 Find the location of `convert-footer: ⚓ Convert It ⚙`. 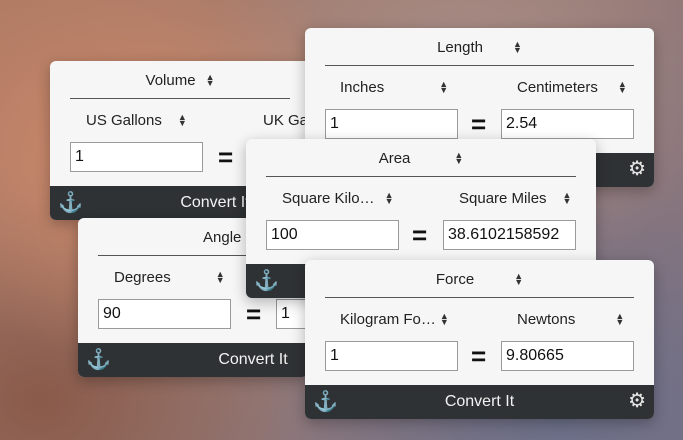

convert-footer: ⚓ Convert It ⚙ is located at coordinates (479, 402).